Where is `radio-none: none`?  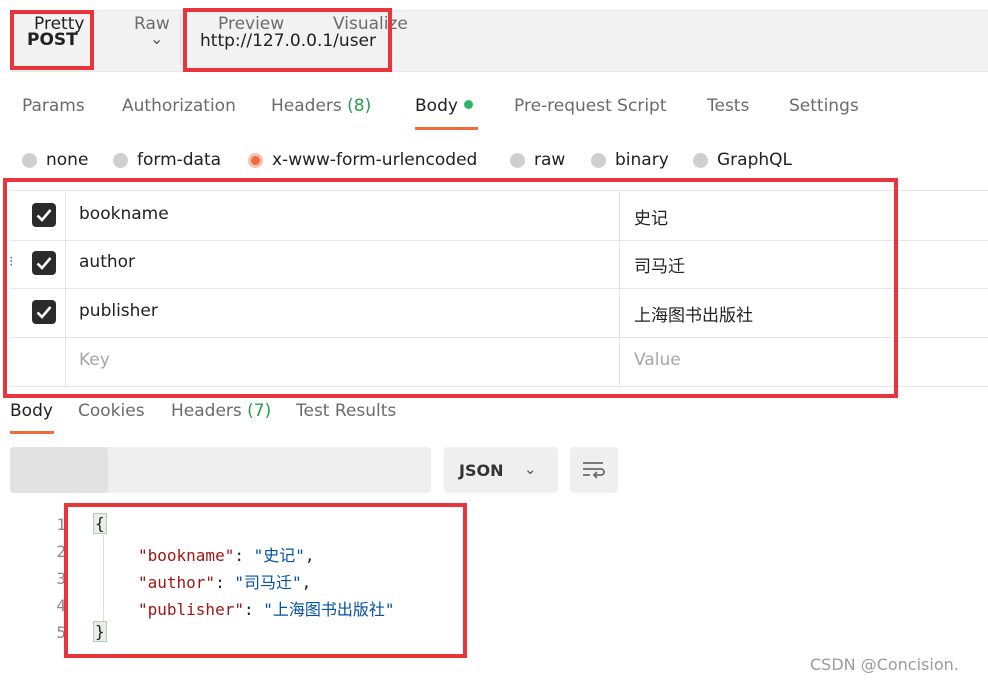 radio-none: none is located at coordinates (55, 160).